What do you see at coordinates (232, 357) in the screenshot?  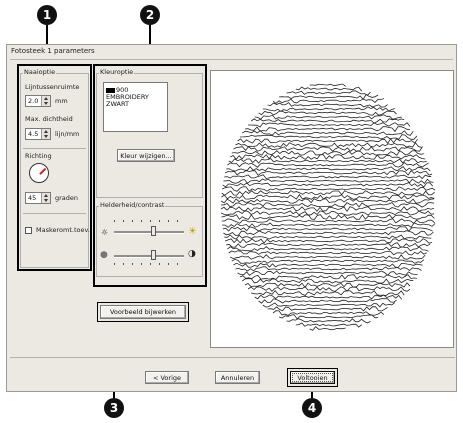 I see `bottom-divider` at bounding box center [232, 357].